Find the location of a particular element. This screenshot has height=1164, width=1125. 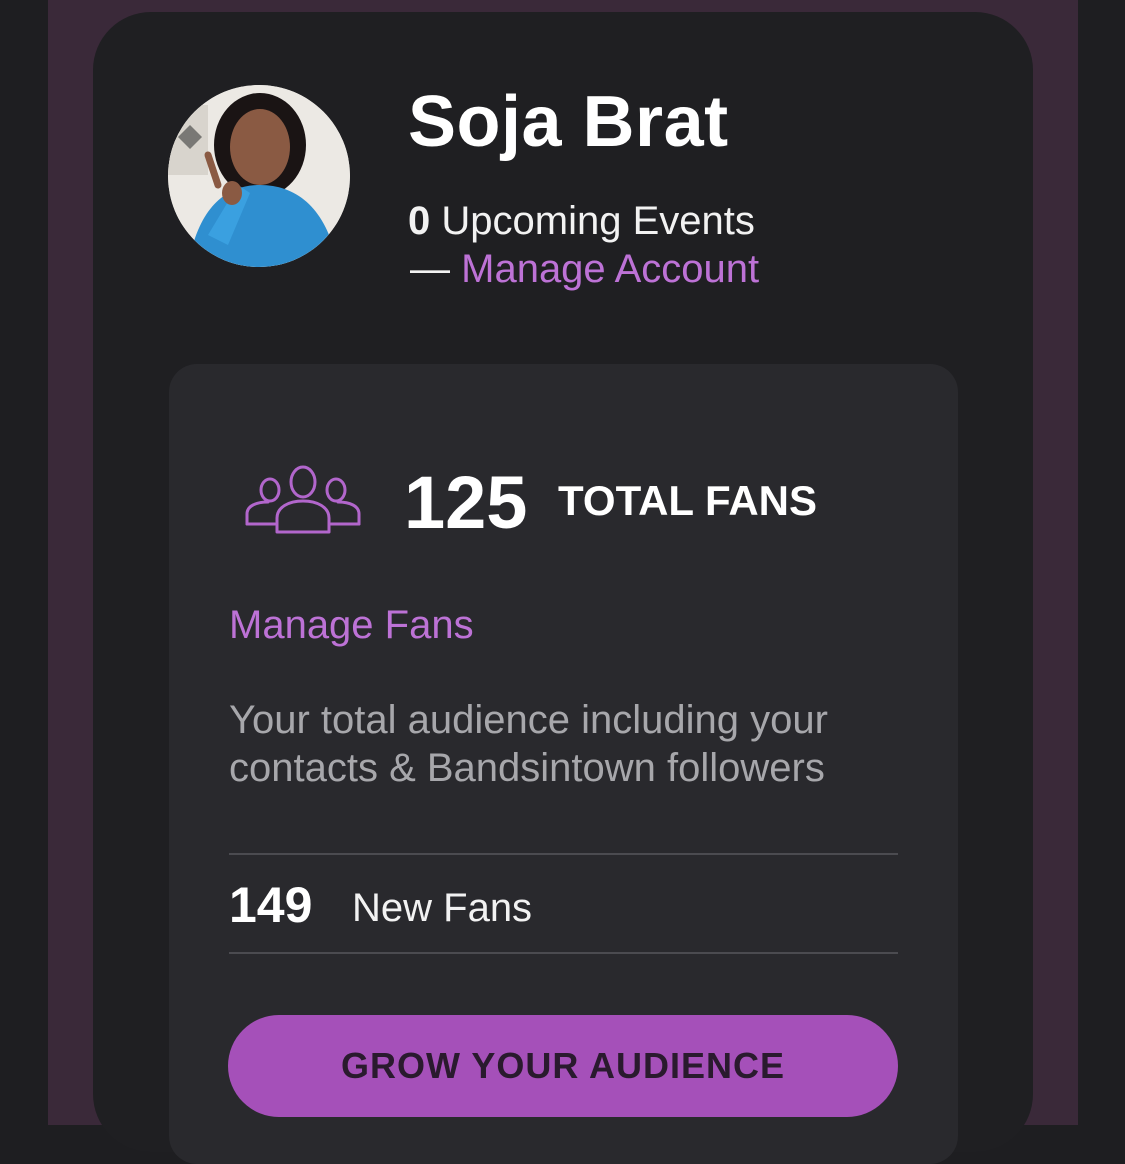

upcoming-events-count: 0 is located at coordinates (419, 221).